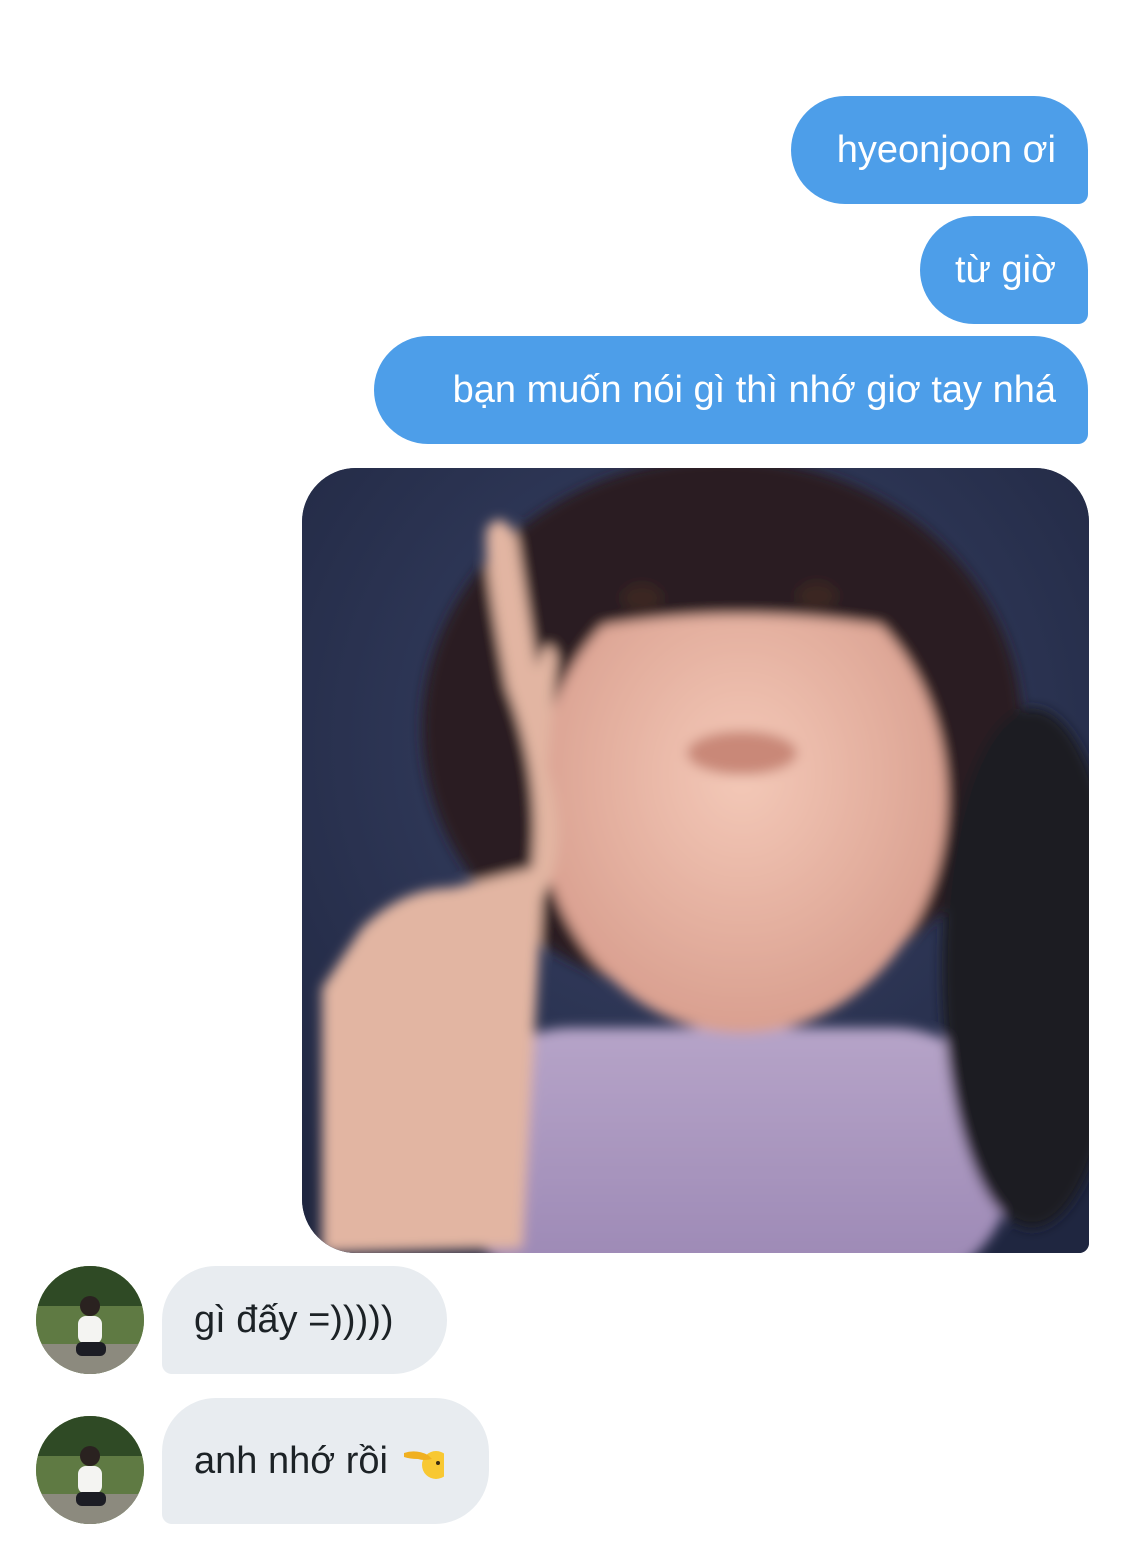 The height and width of the screenshot is (1557, 1125). I want to click on saluting-face-icon, so click(423, 1461).